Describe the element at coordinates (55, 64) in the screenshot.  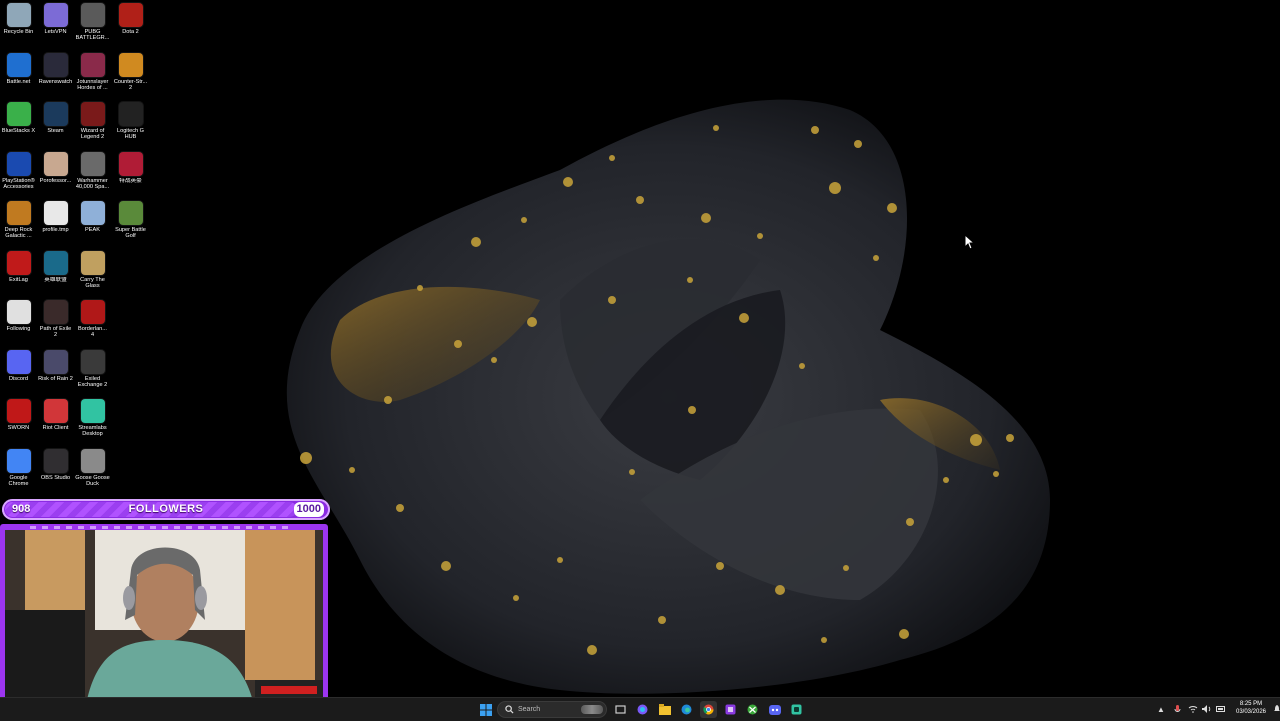
I see `ravenswatch-icon` at that location.